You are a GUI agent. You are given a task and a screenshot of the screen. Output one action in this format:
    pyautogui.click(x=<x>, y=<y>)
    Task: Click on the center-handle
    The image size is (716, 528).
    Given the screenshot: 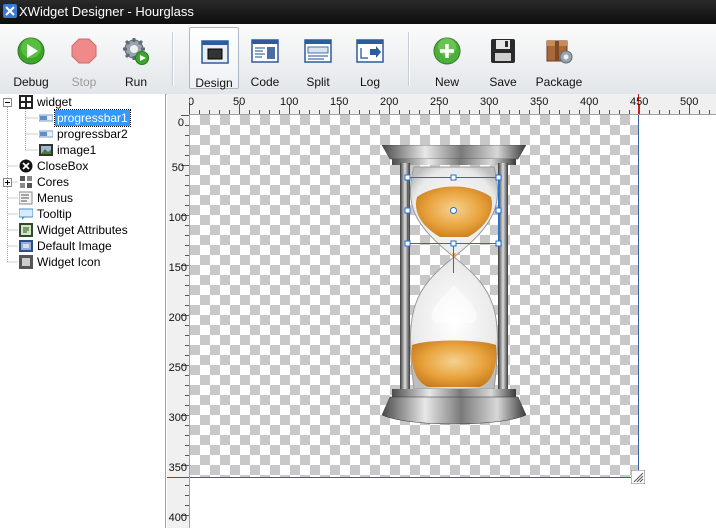 What is the action you would take?
    pyautogui.click(x=453, y=210)
    